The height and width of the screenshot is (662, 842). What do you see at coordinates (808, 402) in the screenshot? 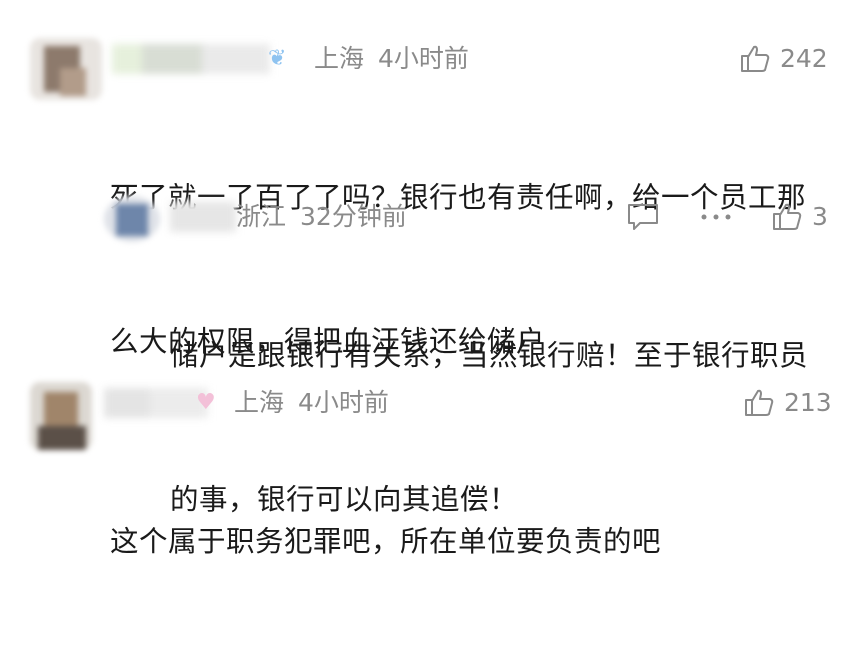
I see `like-count: 213` at bounding box center [808, 402].